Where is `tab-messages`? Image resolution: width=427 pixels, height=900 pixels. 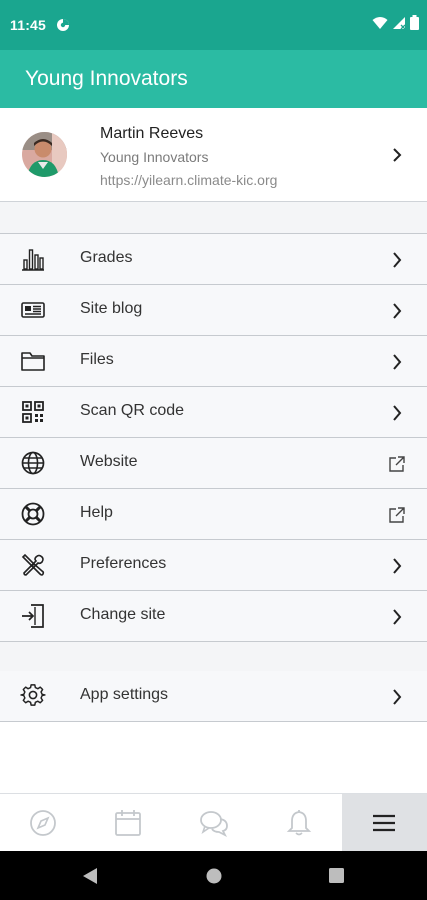 tab-messages is located at coordinates (213, 823).